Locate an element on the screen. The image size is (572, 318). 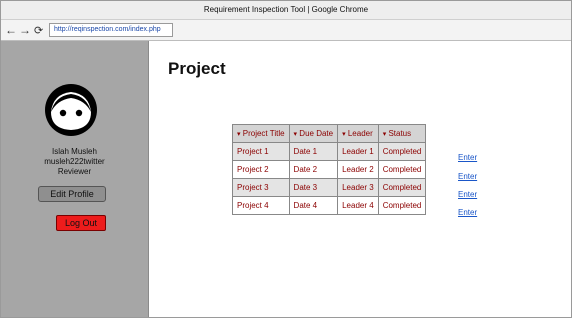
table-cell: Project 3 is located at coordinates (261, 187).